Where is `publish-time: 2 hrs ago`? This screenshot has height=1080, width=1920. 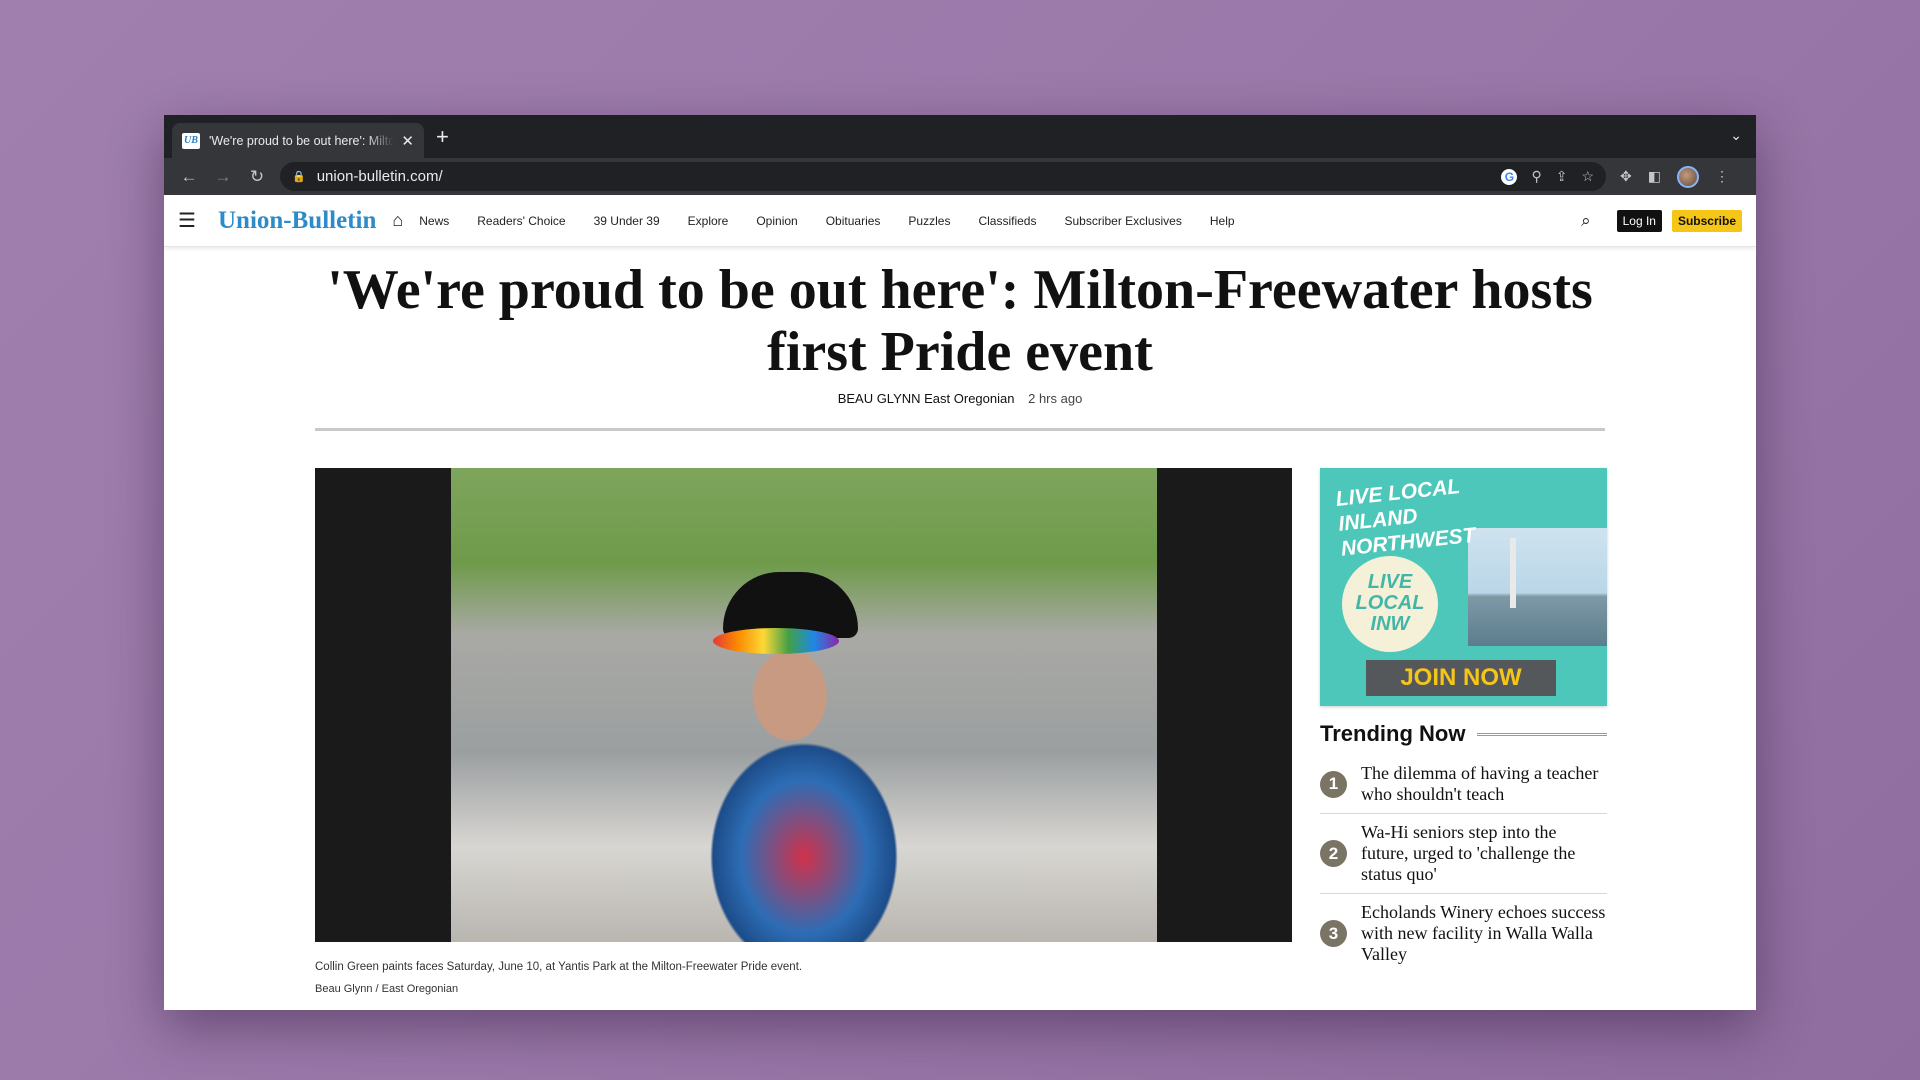
publish-time: 2 hrs ago is located at coordinates (1055, 398).